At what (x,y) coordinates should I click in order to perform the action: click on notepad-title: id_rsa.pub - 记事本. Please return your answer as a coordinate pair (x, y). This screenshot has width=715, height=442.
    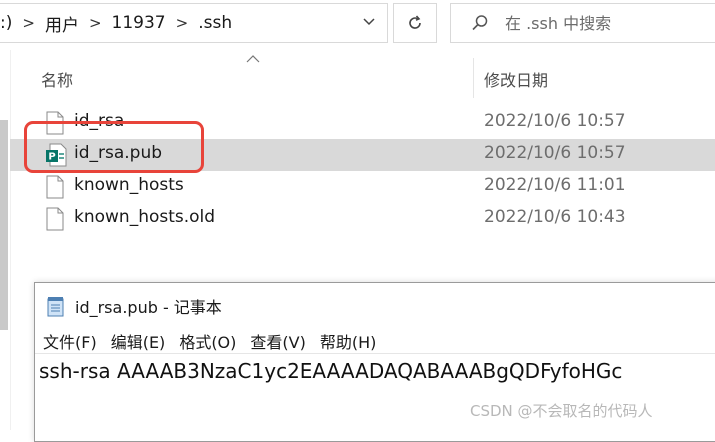
    Looking at the image, I should click on (148, 307).